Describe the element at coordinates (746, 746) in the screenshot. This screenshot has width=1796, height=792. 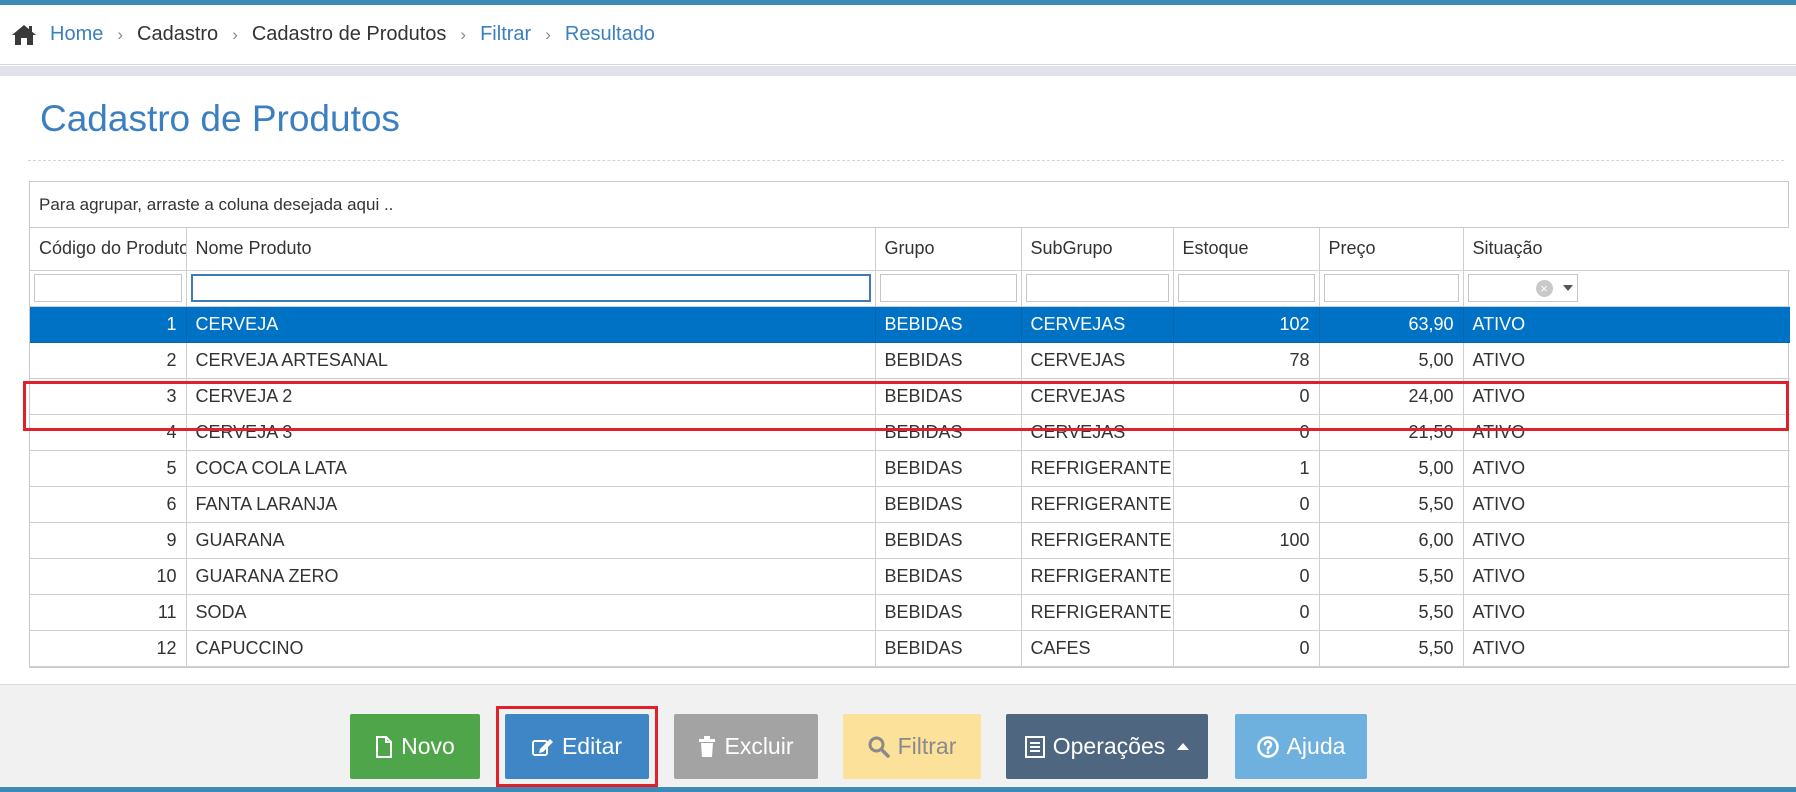
I see `excluir-button: Excluir` at that location.